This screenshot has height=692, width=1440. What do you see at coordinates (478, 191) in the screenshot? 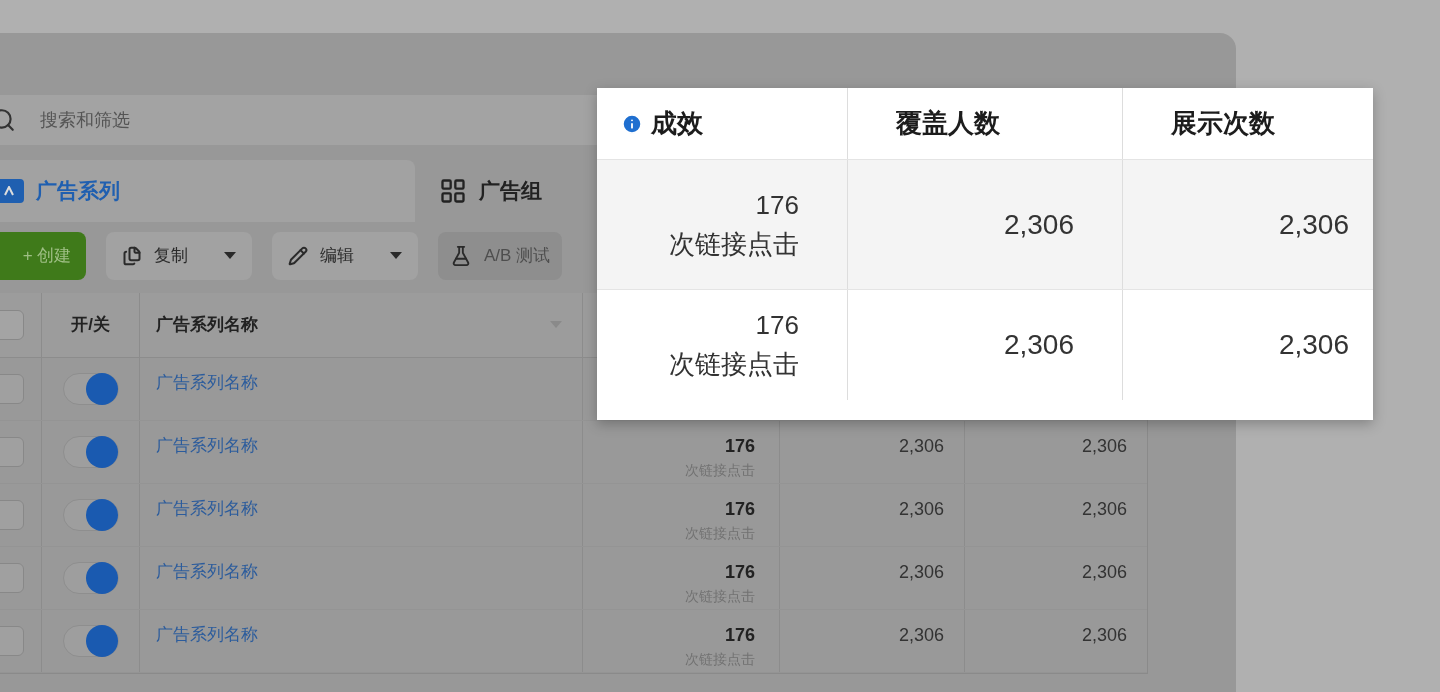
I see `tab: 广告组` at bounding box center [478, 191].